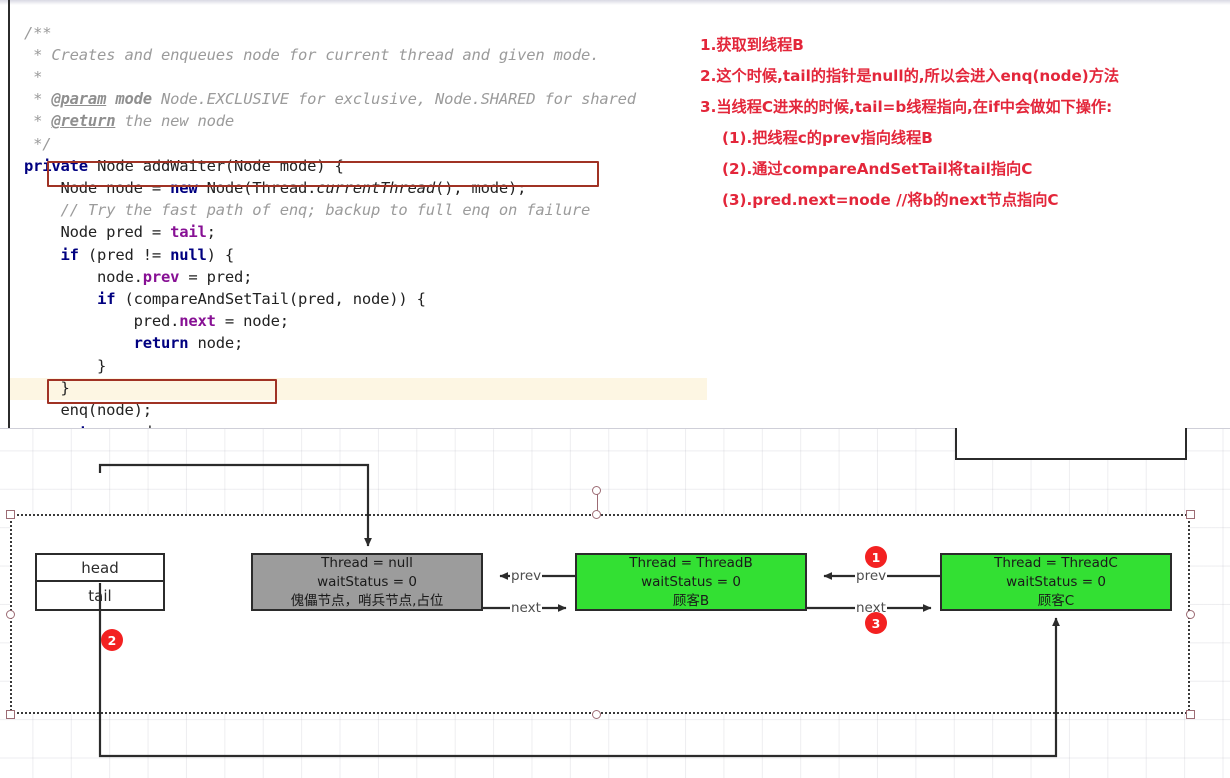 The height and width of the screenshot is (778, 1230). What do you see at coordinates (1190, 614) in the screenshot?
I see `resize-handle-middle-right` at bounding box center [1190, 614].